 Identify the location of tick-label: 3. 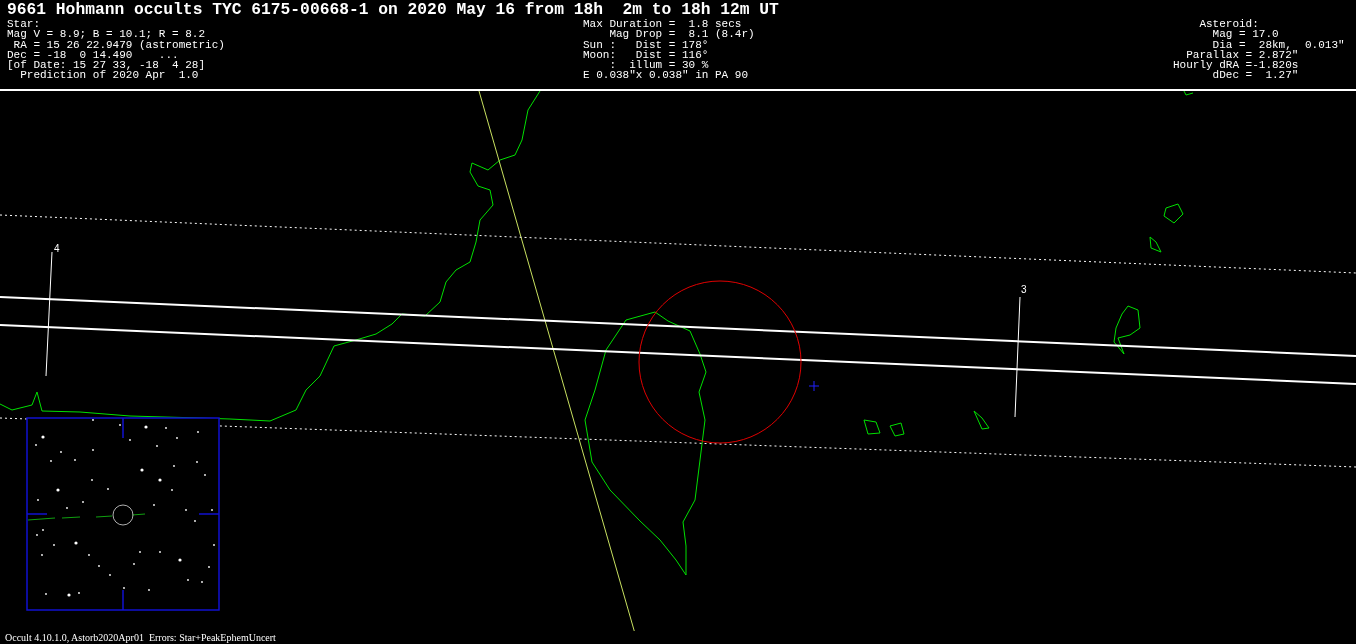
(1024, 289).